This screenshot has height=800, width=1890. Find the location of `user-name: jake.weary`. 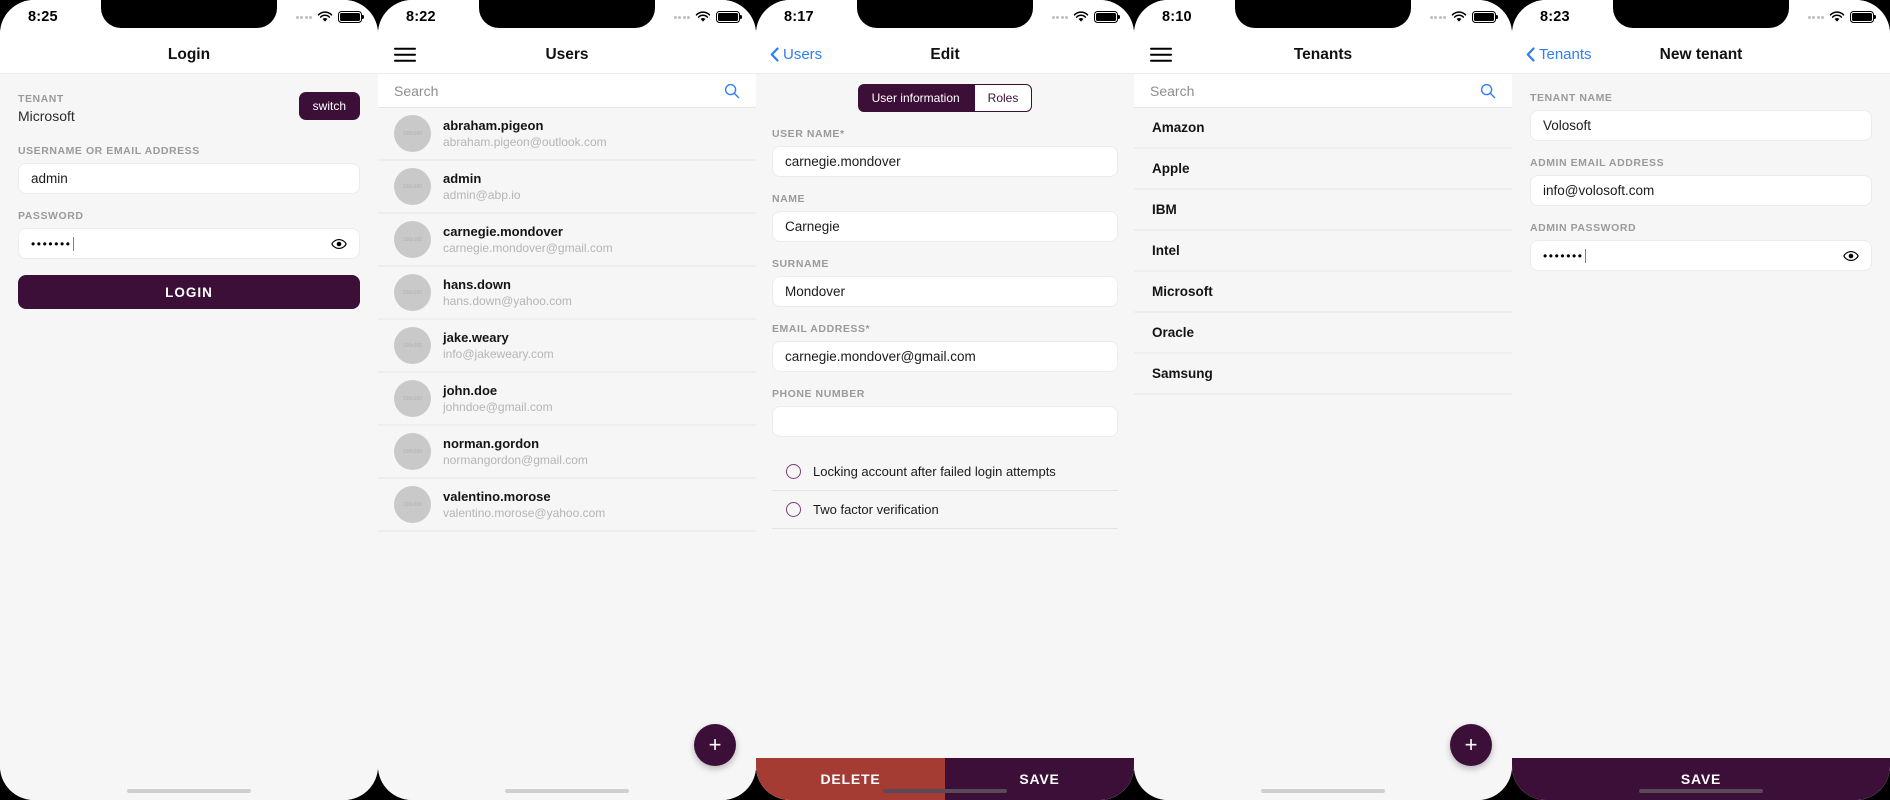

user-name: jake.weary is located at coordinates (476, 337).